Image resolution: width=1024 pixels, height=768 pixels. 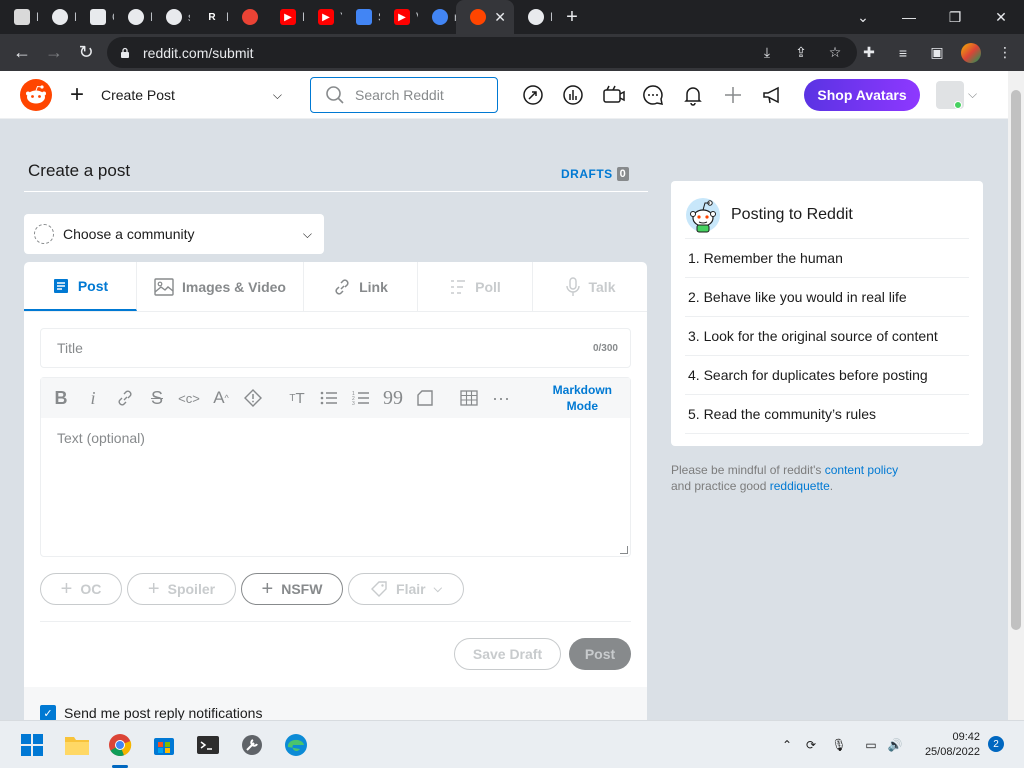 I want to click on video-icon, so click(x=613, y=95).